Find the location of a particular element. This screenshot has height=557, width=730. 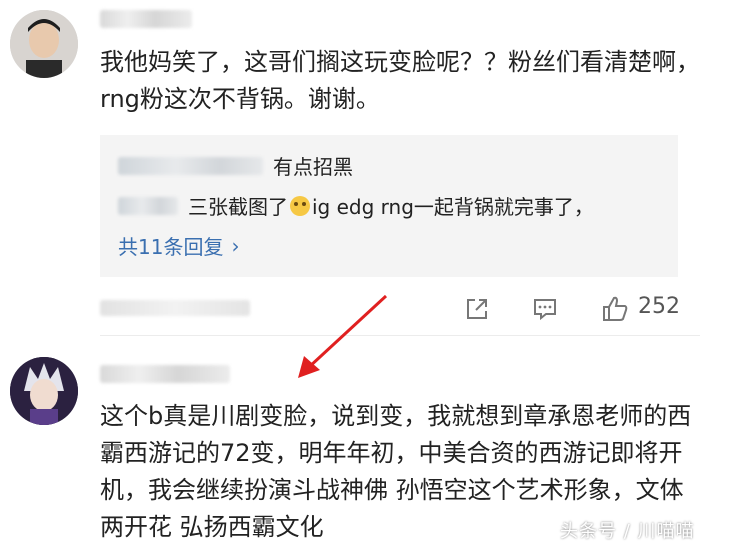

comment-divider is located at coordinates (400, 335).